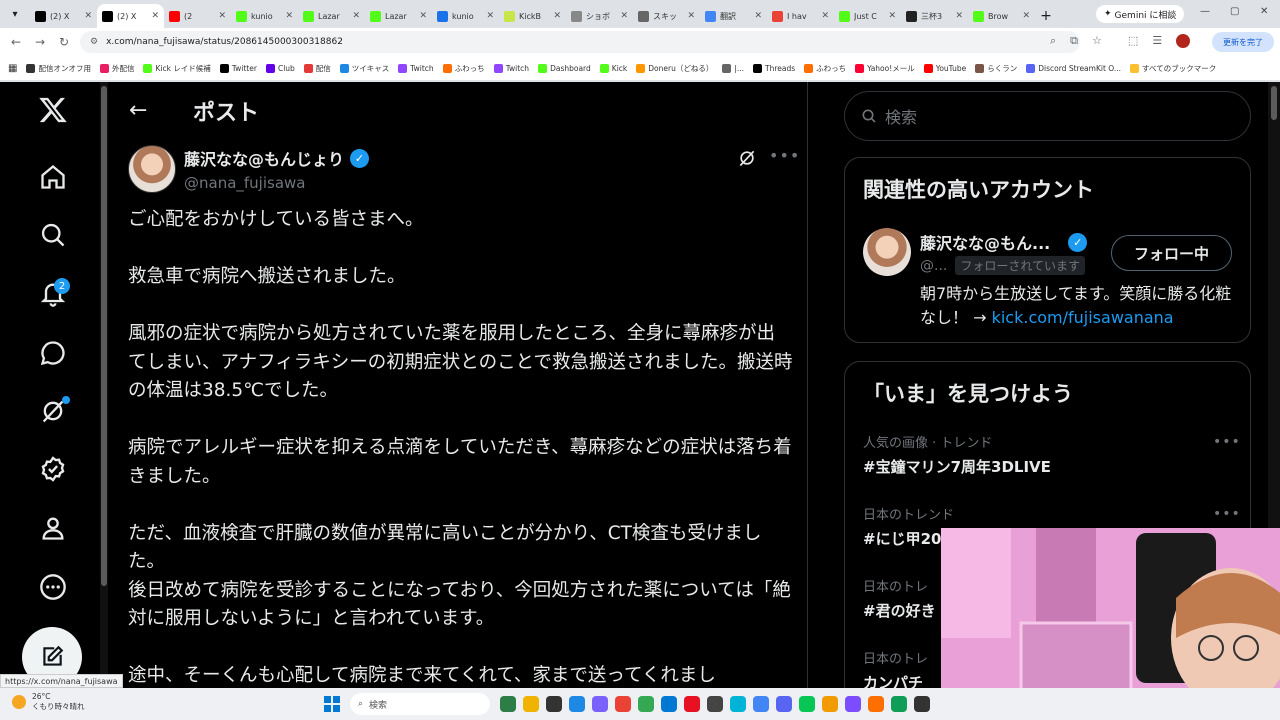 Image resolution: width=1280 pixels, height=720 pixels. I want to click on explore-search-icon, so click(53, 235).